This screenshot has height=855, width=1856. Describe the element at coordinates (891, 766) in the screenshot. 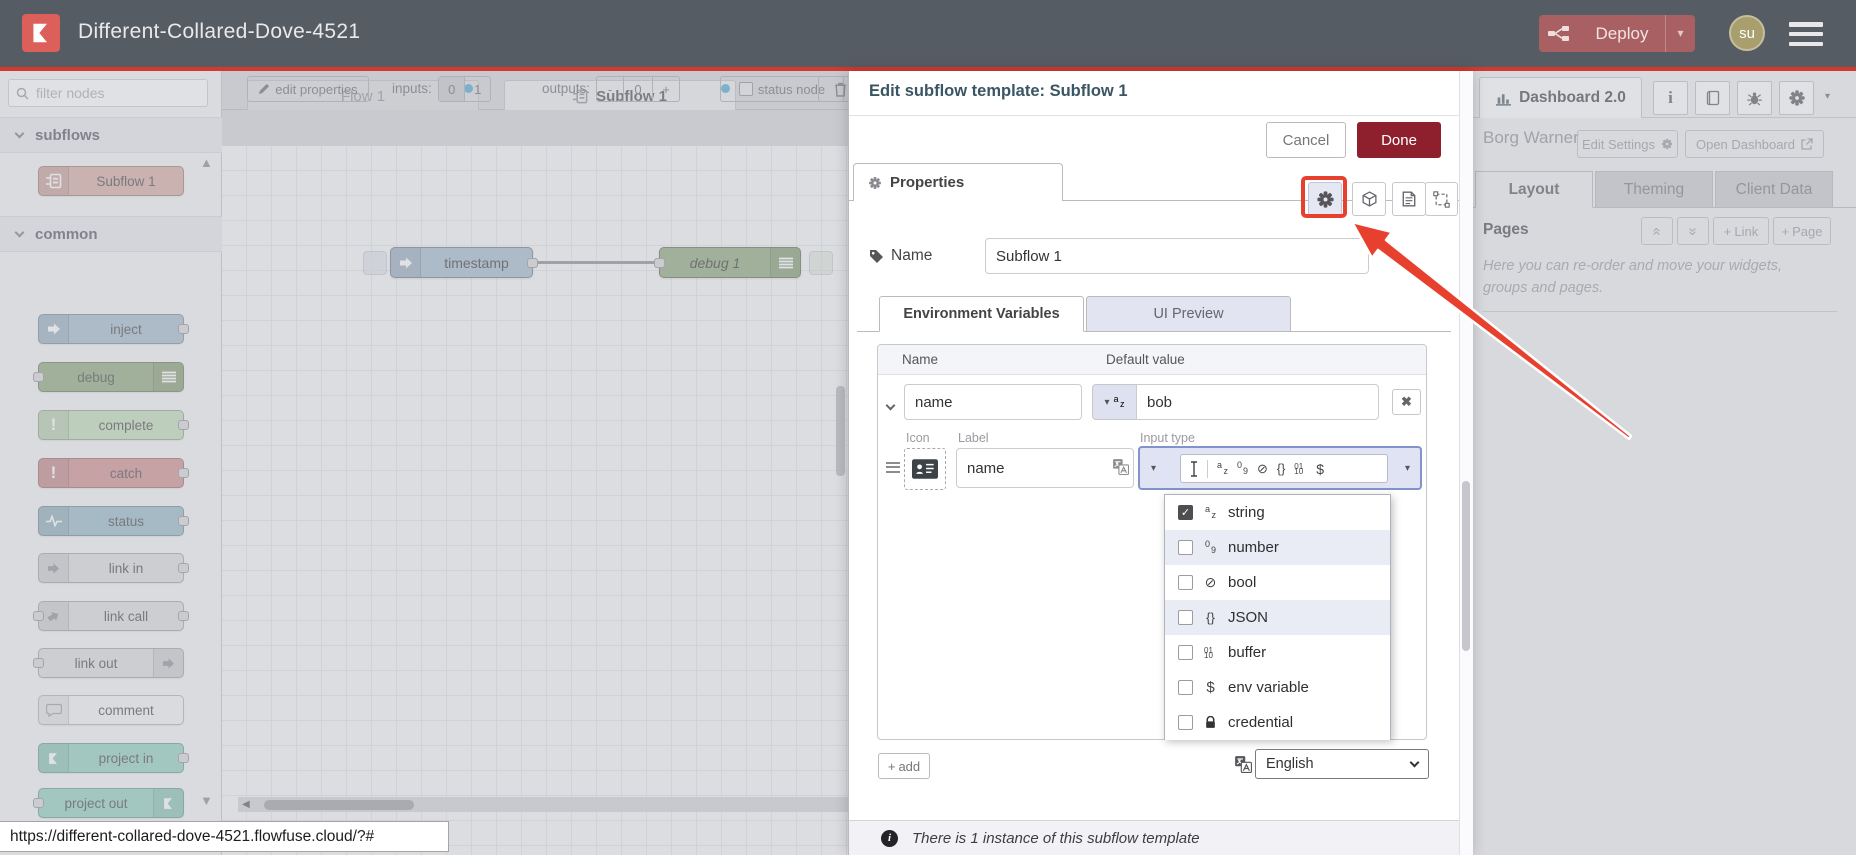

I see `plus-icon: +` at that location.